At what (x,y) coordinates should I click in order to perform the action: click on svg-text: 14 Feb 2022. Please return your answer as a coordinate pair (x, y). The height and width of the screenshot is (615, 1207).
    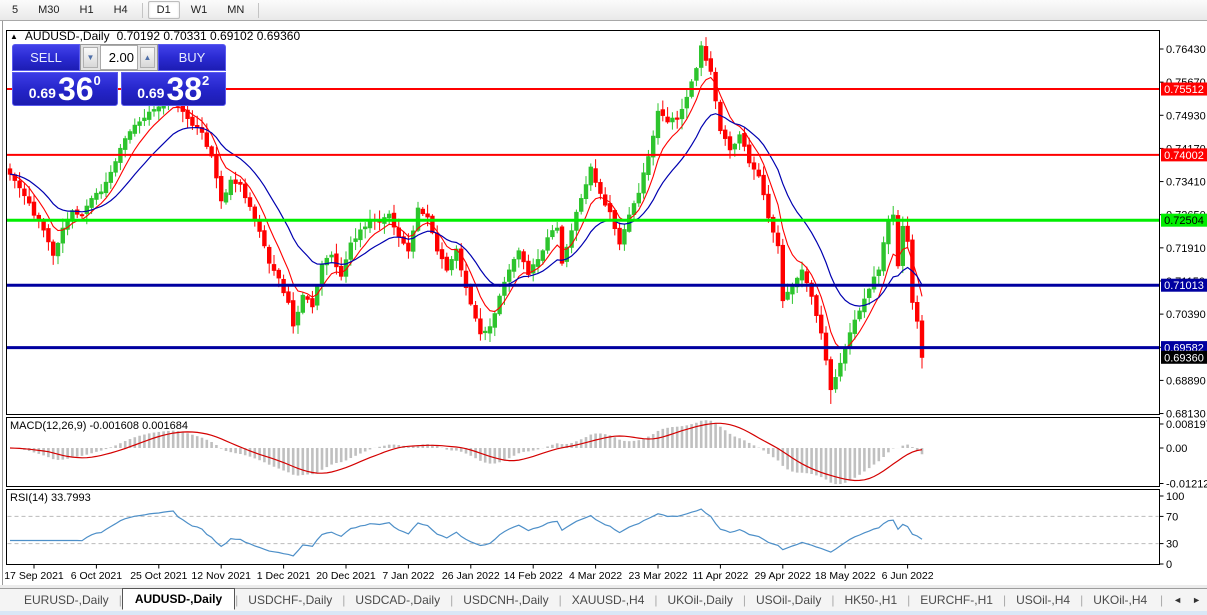
    Looking at the image, I should click on (533, 576).